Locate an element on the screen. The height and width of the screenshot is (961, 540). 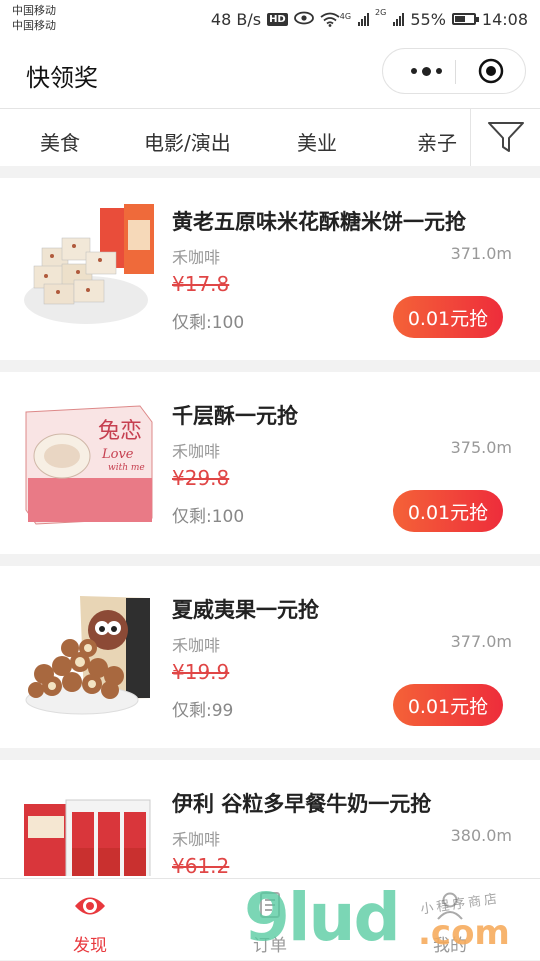
filter-button is located at coordinates (505, 137).